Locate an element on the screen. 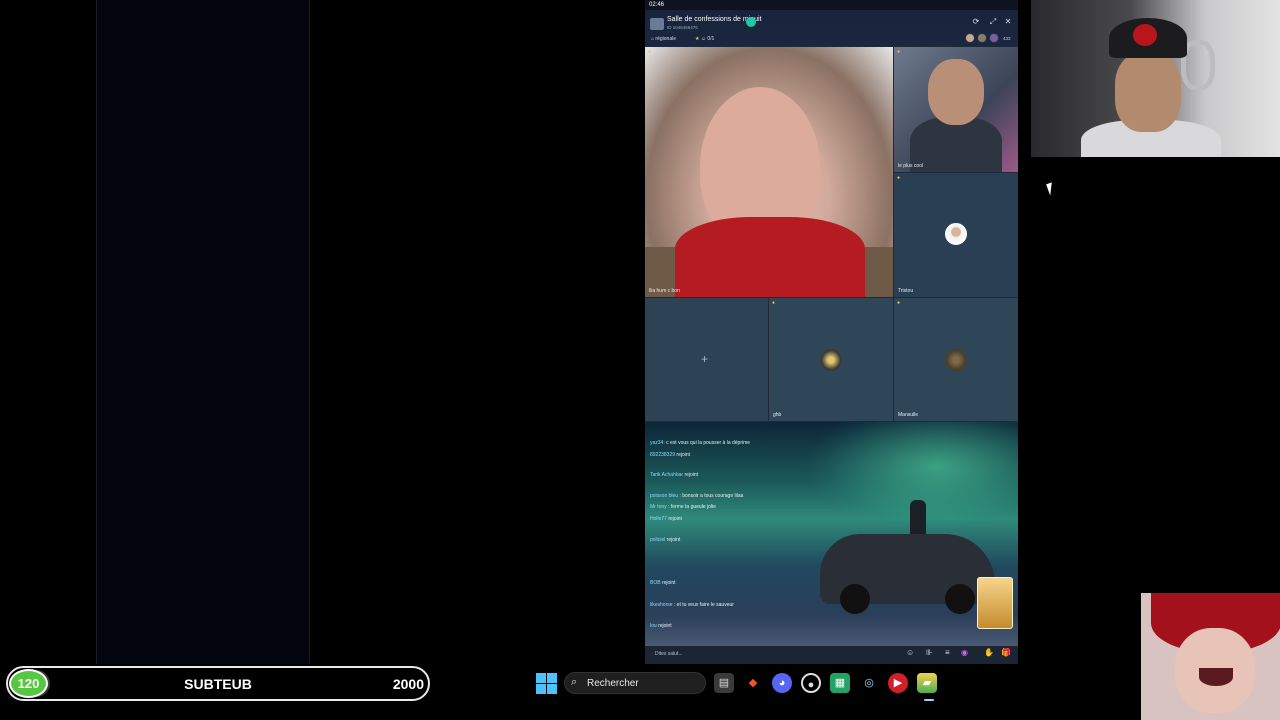  menu-icon: ≡ is located at coordinates (947, 652).